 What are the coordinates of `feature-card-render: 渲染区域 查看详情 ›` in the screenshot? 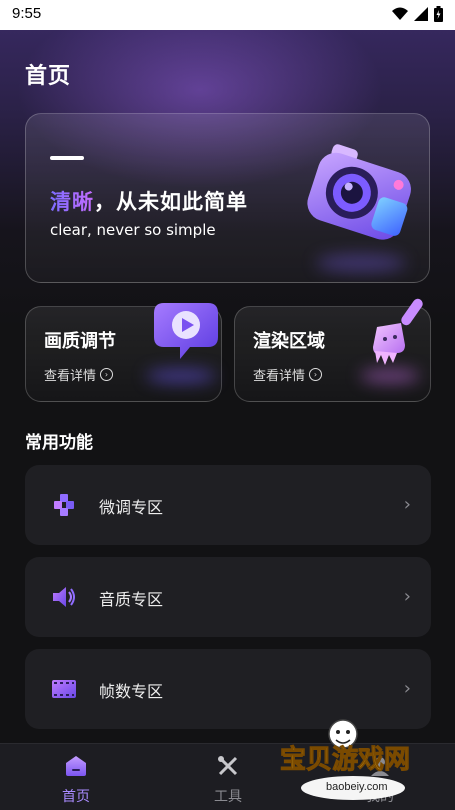 It's located at (332, 350).